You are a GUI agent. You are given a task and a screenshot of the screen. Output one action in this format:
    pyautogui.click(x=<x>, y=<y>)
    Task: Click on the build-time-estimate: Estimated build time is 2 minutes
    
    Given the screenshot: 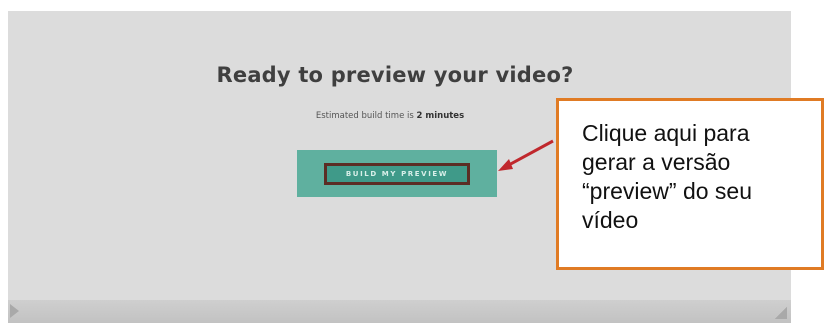 What is the action you would take?
    pyautogui.click(x=390, y=116)
    